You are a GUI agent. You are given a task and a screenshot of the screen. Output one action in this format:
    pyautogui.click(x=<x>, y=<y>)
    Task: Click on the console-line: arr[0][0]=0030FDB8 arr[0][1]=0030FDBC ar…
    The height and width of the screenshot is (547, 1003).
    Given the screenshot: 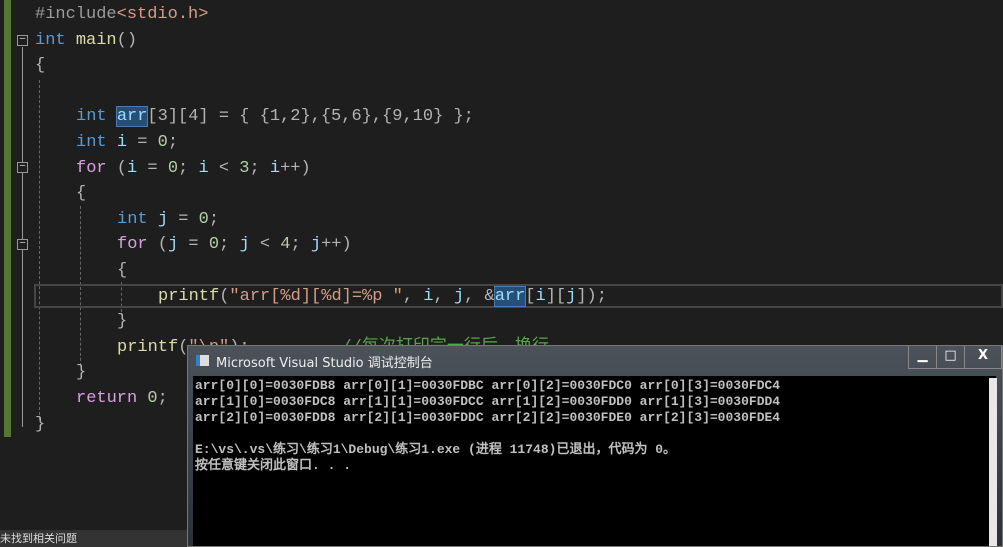 What is the action you would take?
    pyautogui.click(x=488, y=385)
    